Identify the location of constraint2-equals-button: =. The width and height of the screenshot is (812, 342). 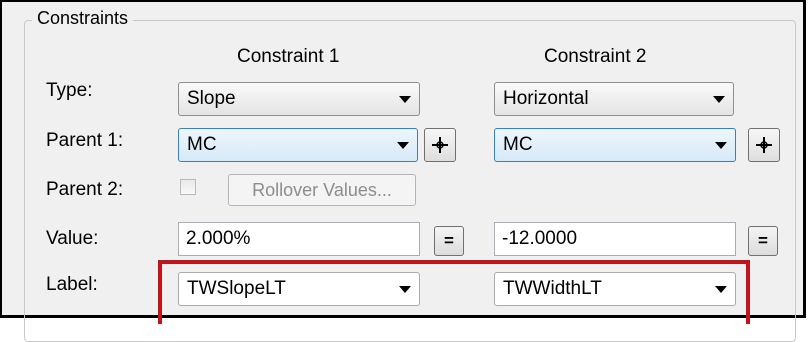
(763, 241).